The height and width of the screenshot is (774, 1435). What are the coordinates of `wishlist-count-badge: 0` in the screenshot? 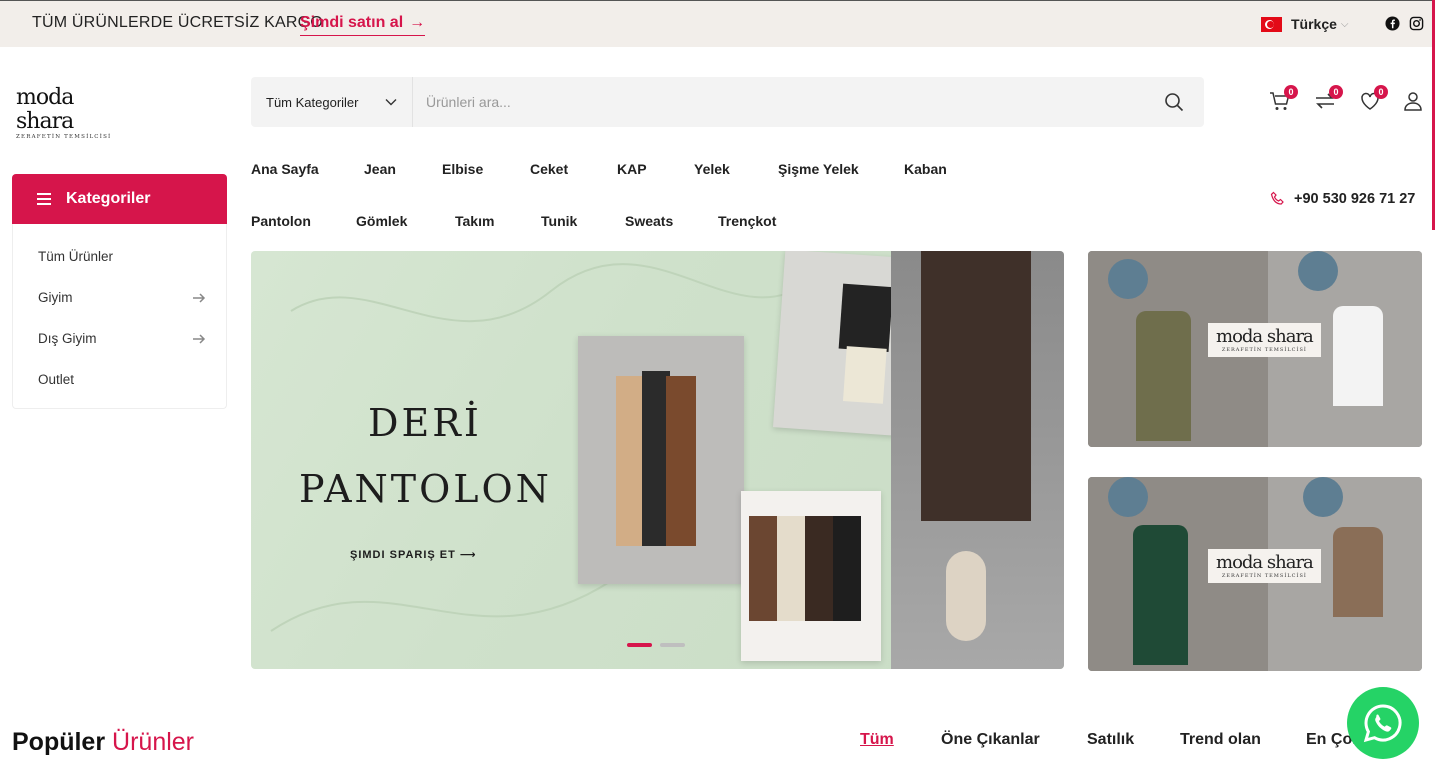 It's located at (1381, 92).